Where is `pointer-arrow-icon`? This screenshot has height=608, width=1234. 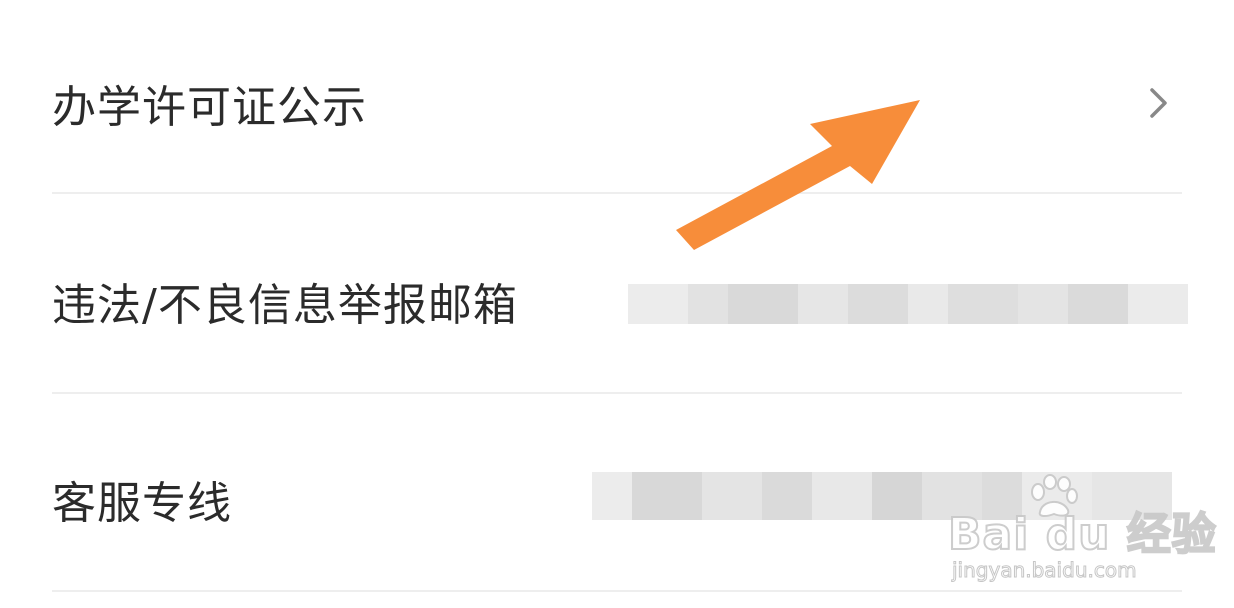 pointer-arrow-icon is located at coordinates (798, 175).